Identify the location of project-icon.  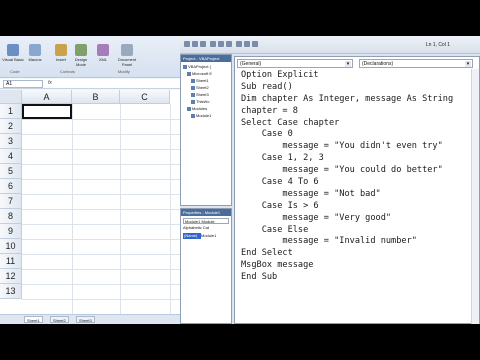
(185, 66).